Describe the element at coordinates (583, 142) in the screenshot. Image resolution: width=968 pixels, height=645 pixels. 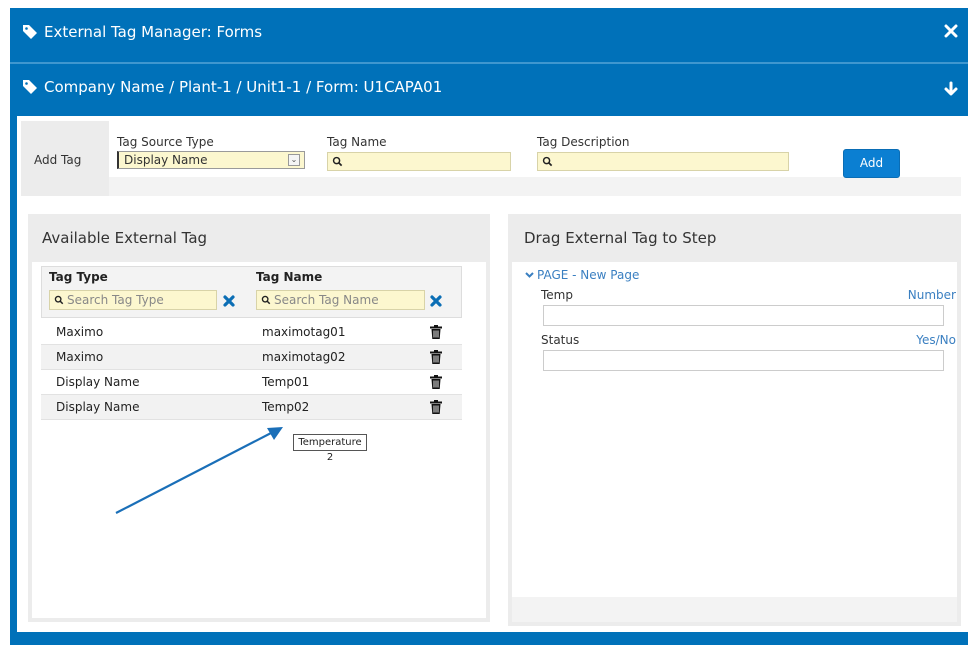
I see `tag-description-label: Tag Description` at that location.